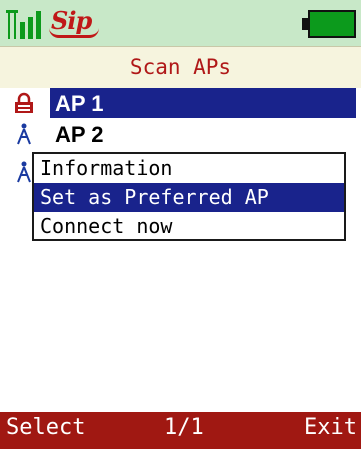  Describe the element at coordinates (180, 103) in the screenshot. I see `list-item-ap-1: AP 1` at that location.